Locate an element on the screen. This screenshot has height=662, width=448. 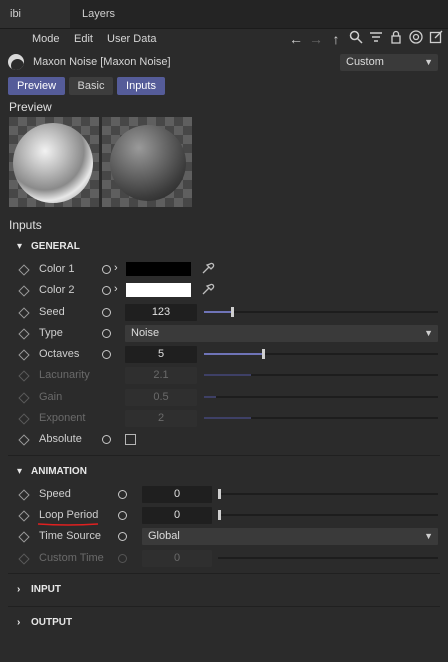
tab-preview: Preview is located at coordinates (36, 86).